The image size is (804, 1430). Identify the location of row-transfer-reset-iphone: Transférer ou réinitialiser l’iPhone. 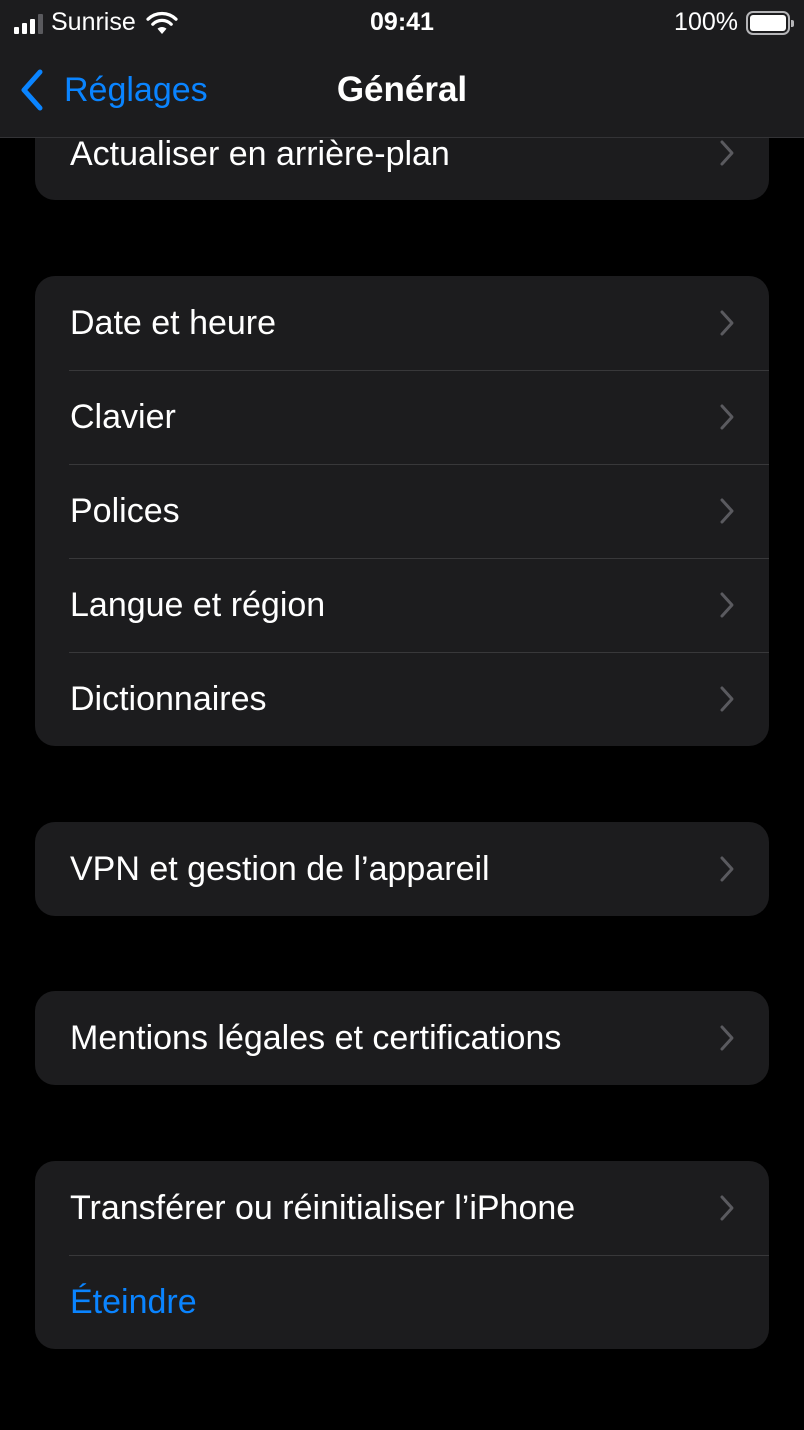
(402, 1208).